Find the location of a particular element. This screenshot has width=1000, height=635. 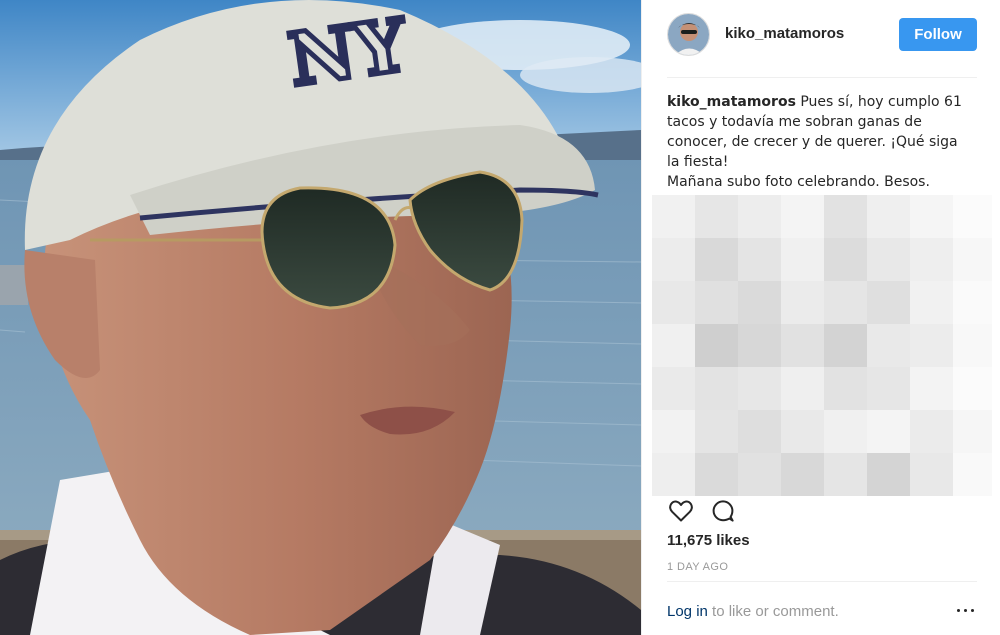

heart-icon is located at coordinates (681, 511).